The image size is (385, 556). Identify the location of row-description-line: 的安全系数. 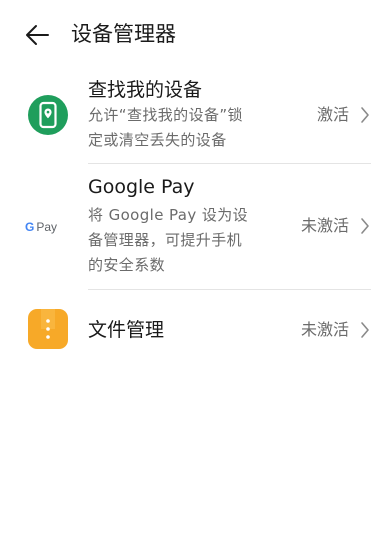
(127, 265).